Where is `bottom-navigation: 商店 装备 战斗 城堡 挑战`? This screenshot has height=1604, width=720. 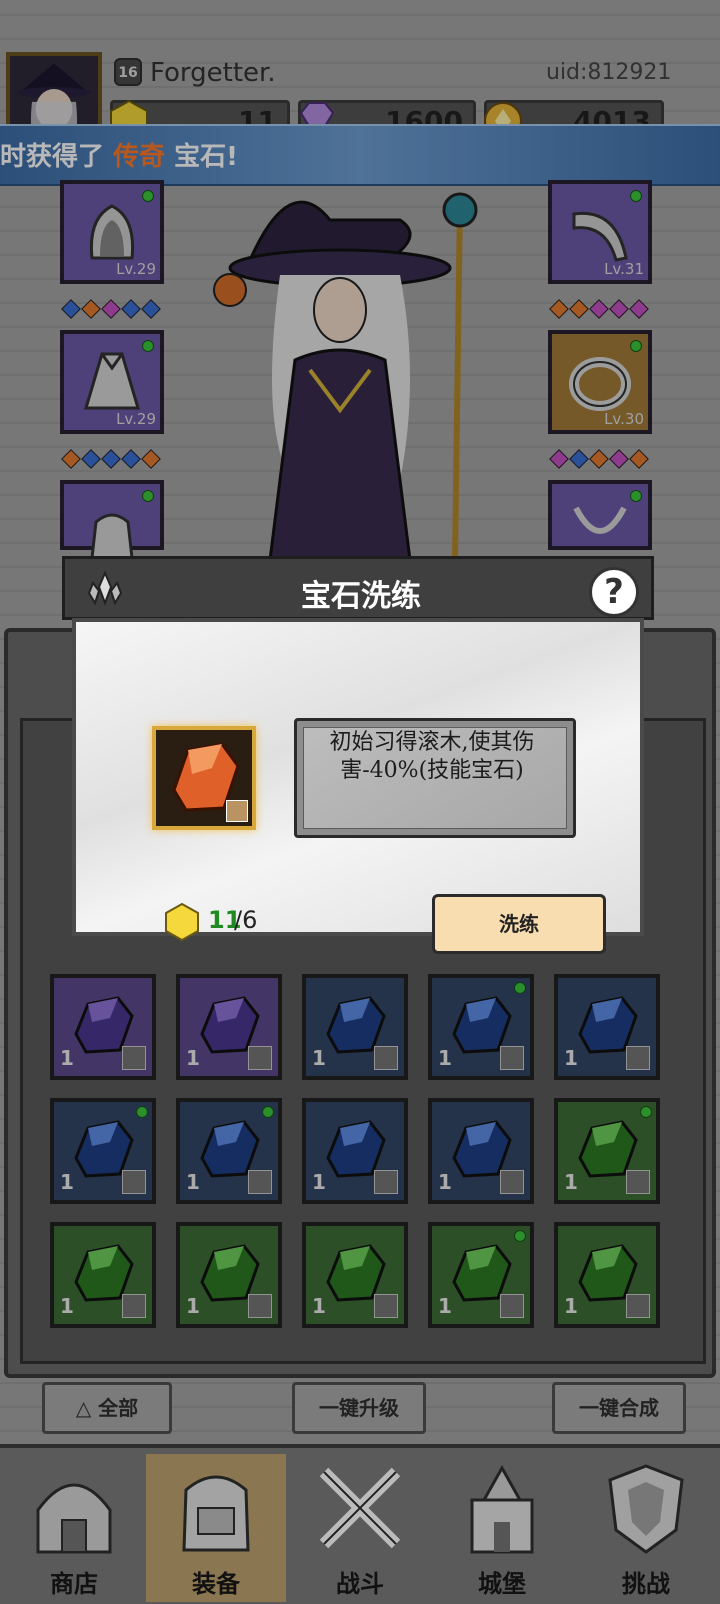
bottom-navigation: 商店 装备 战斗 城堡 挑战 is located at coordinates (360, 1524).